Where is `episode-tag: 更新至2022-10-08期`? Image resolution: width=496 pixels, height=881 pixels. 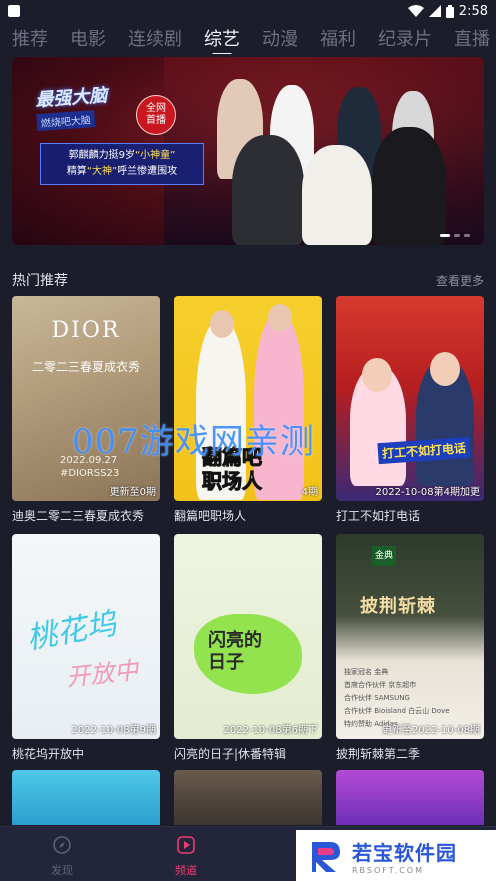
episode-tag: 更新至2022-10-08期 is located at coordinates (430, 730).